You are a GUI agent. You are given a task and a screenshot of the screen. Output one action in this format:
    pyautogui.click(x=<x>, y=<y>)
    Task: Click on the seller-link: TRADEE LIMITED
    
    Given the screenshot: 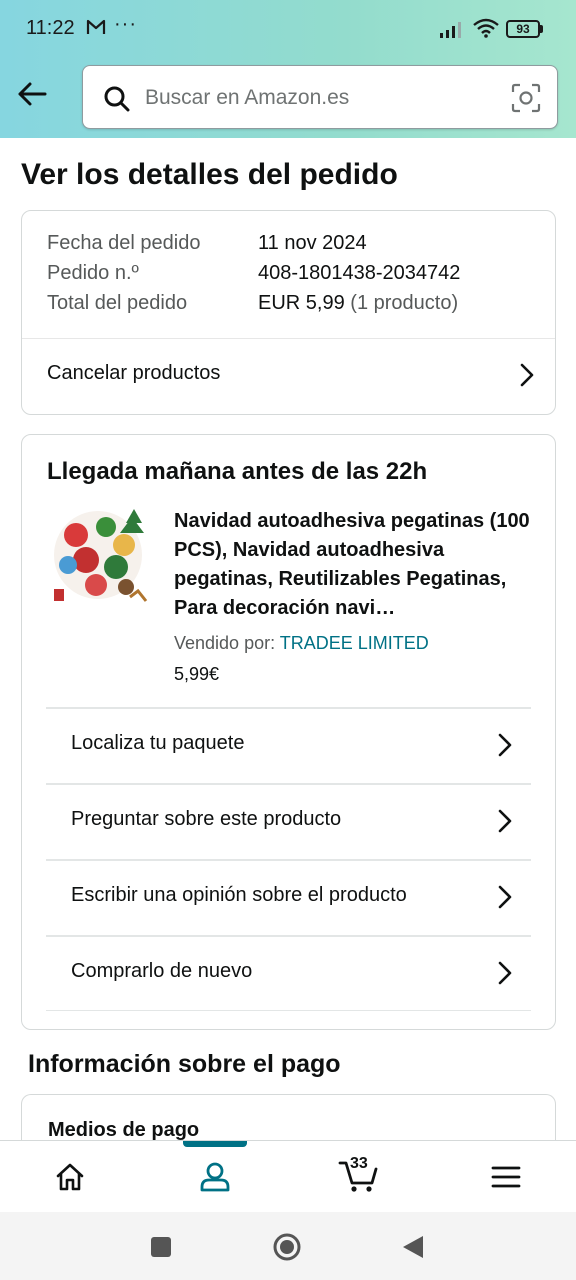 What is the action you would take?
    pyautogui.click(x=354, y=643)
    